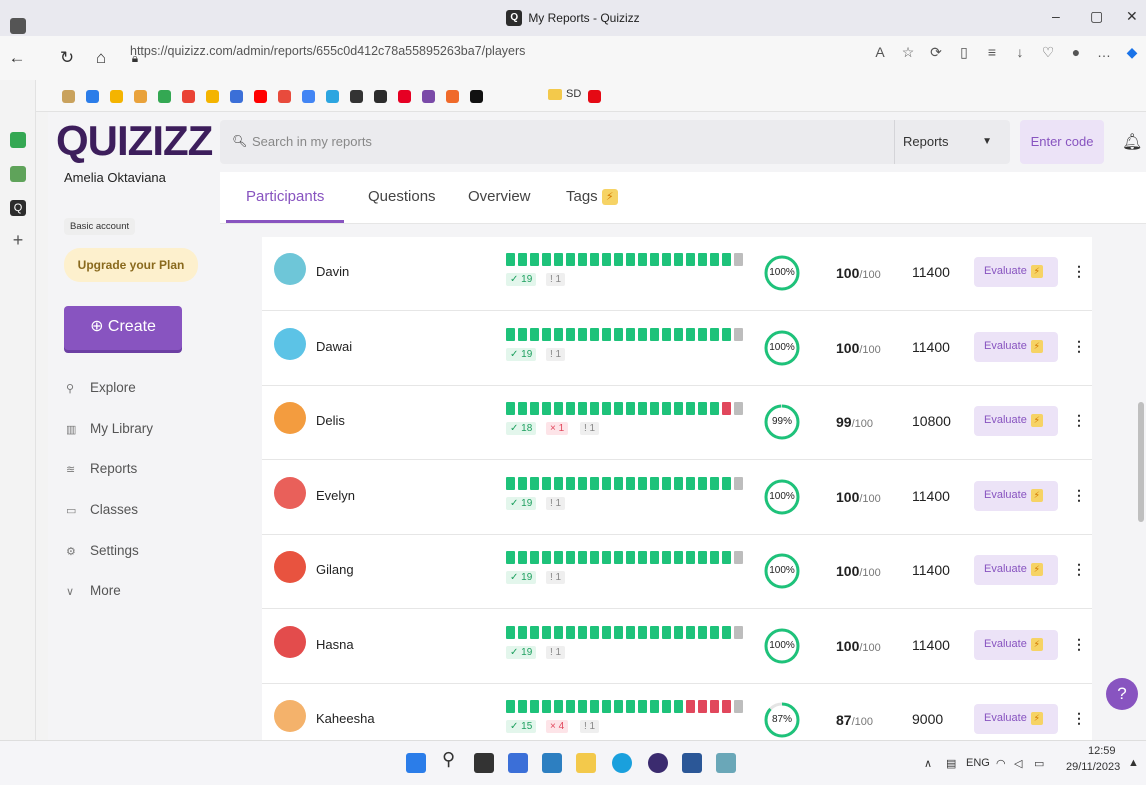 The image size is (1146, 785). Describe the element at coordinates (692, 763) in the screenshot. I see `word-icon` at that location.